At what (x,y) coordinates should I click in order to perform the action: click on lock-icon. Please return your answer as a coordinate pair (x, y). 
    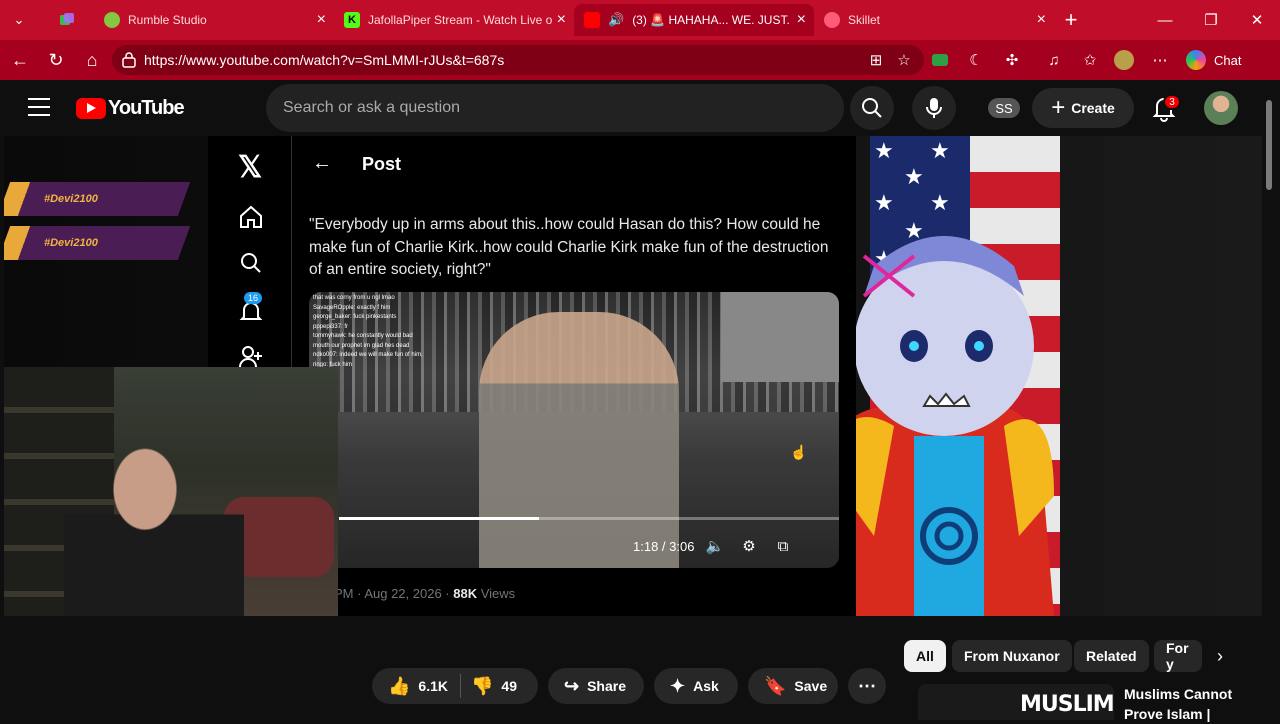
    Looking at the image, I should click on (129, 60).